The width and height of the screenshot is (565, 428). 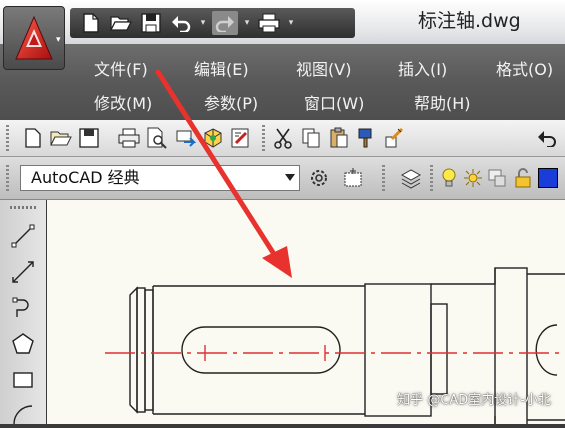 I want to click on sun-icon, so click(x=473, y=178).